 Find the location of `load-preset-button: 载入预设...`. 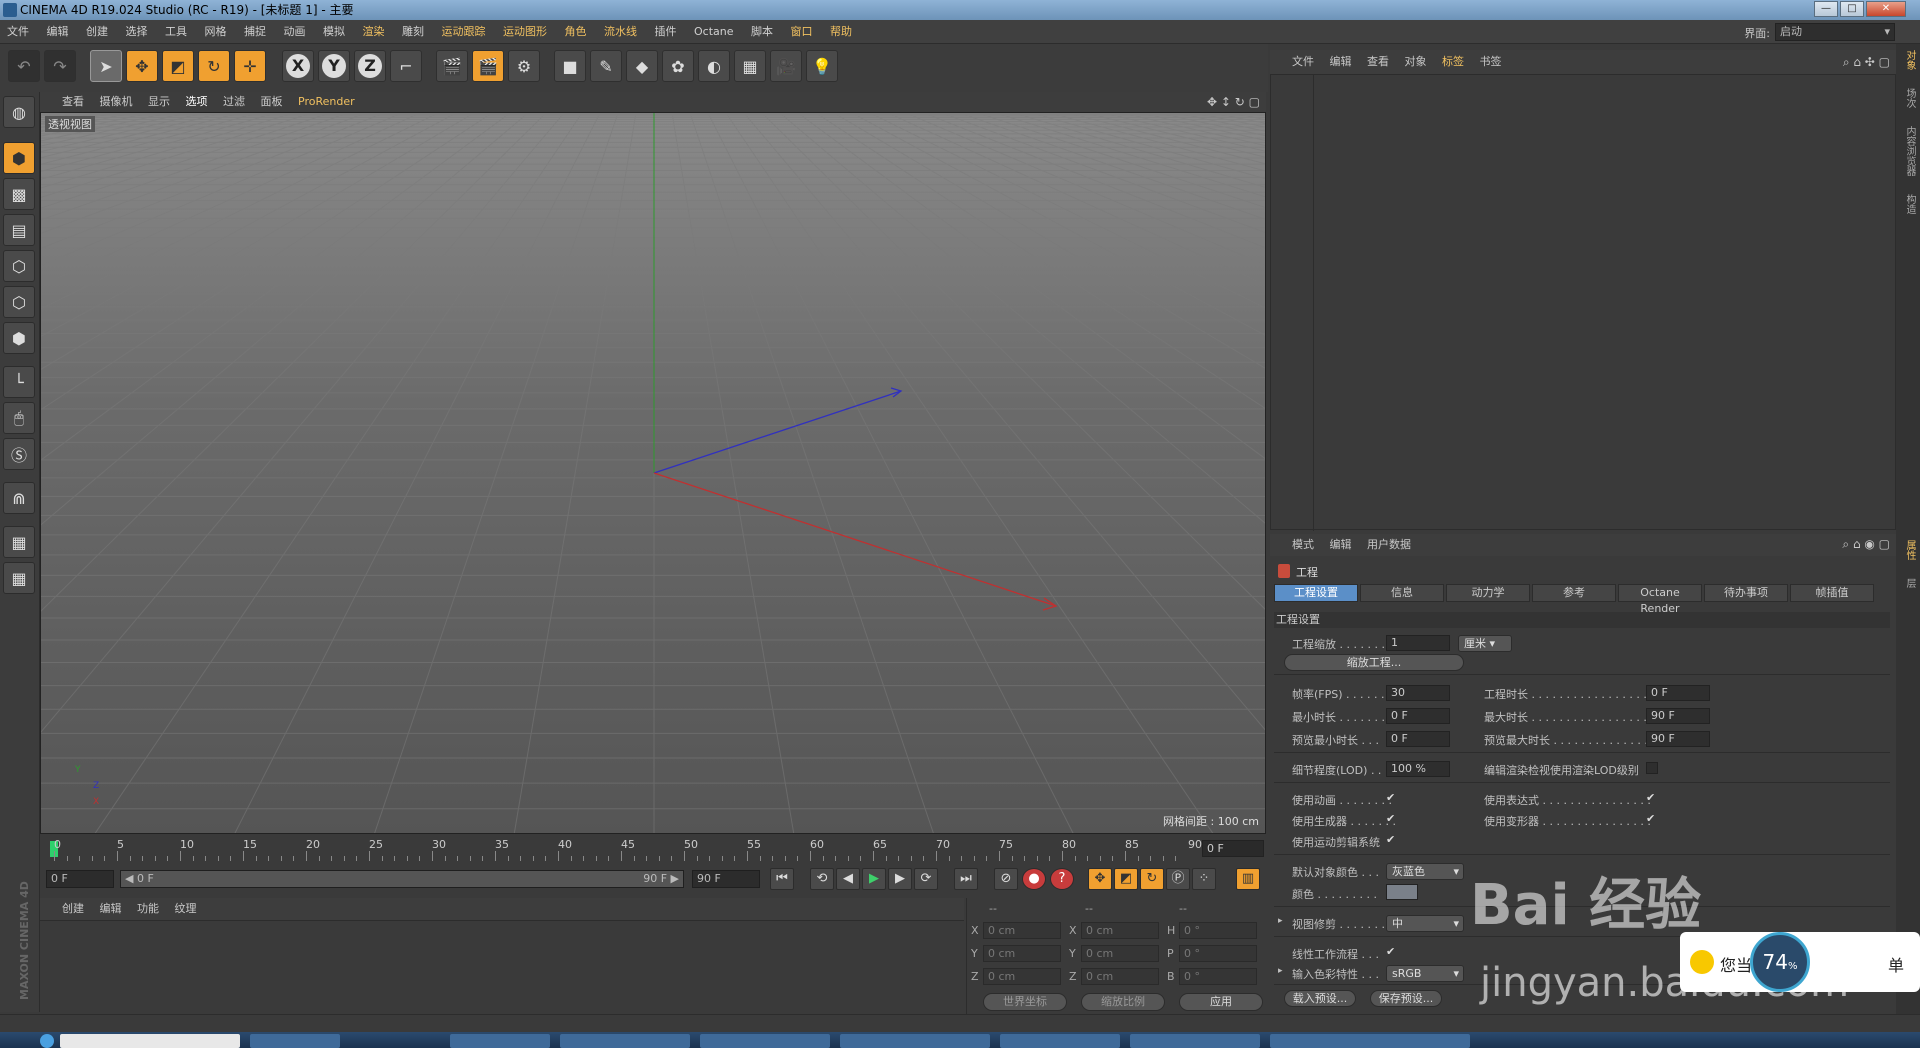

load-preset-button: 载入预设... is located at coordinates (1320, 998).